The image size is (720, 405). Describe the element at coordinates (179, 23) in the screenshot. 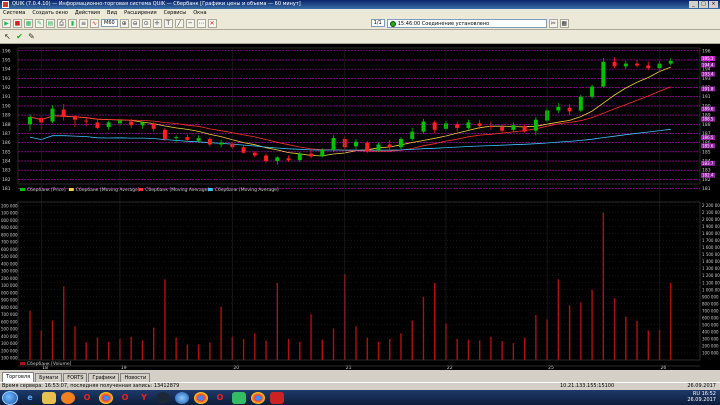

I see `draw-line-icon: ╱` at that location.